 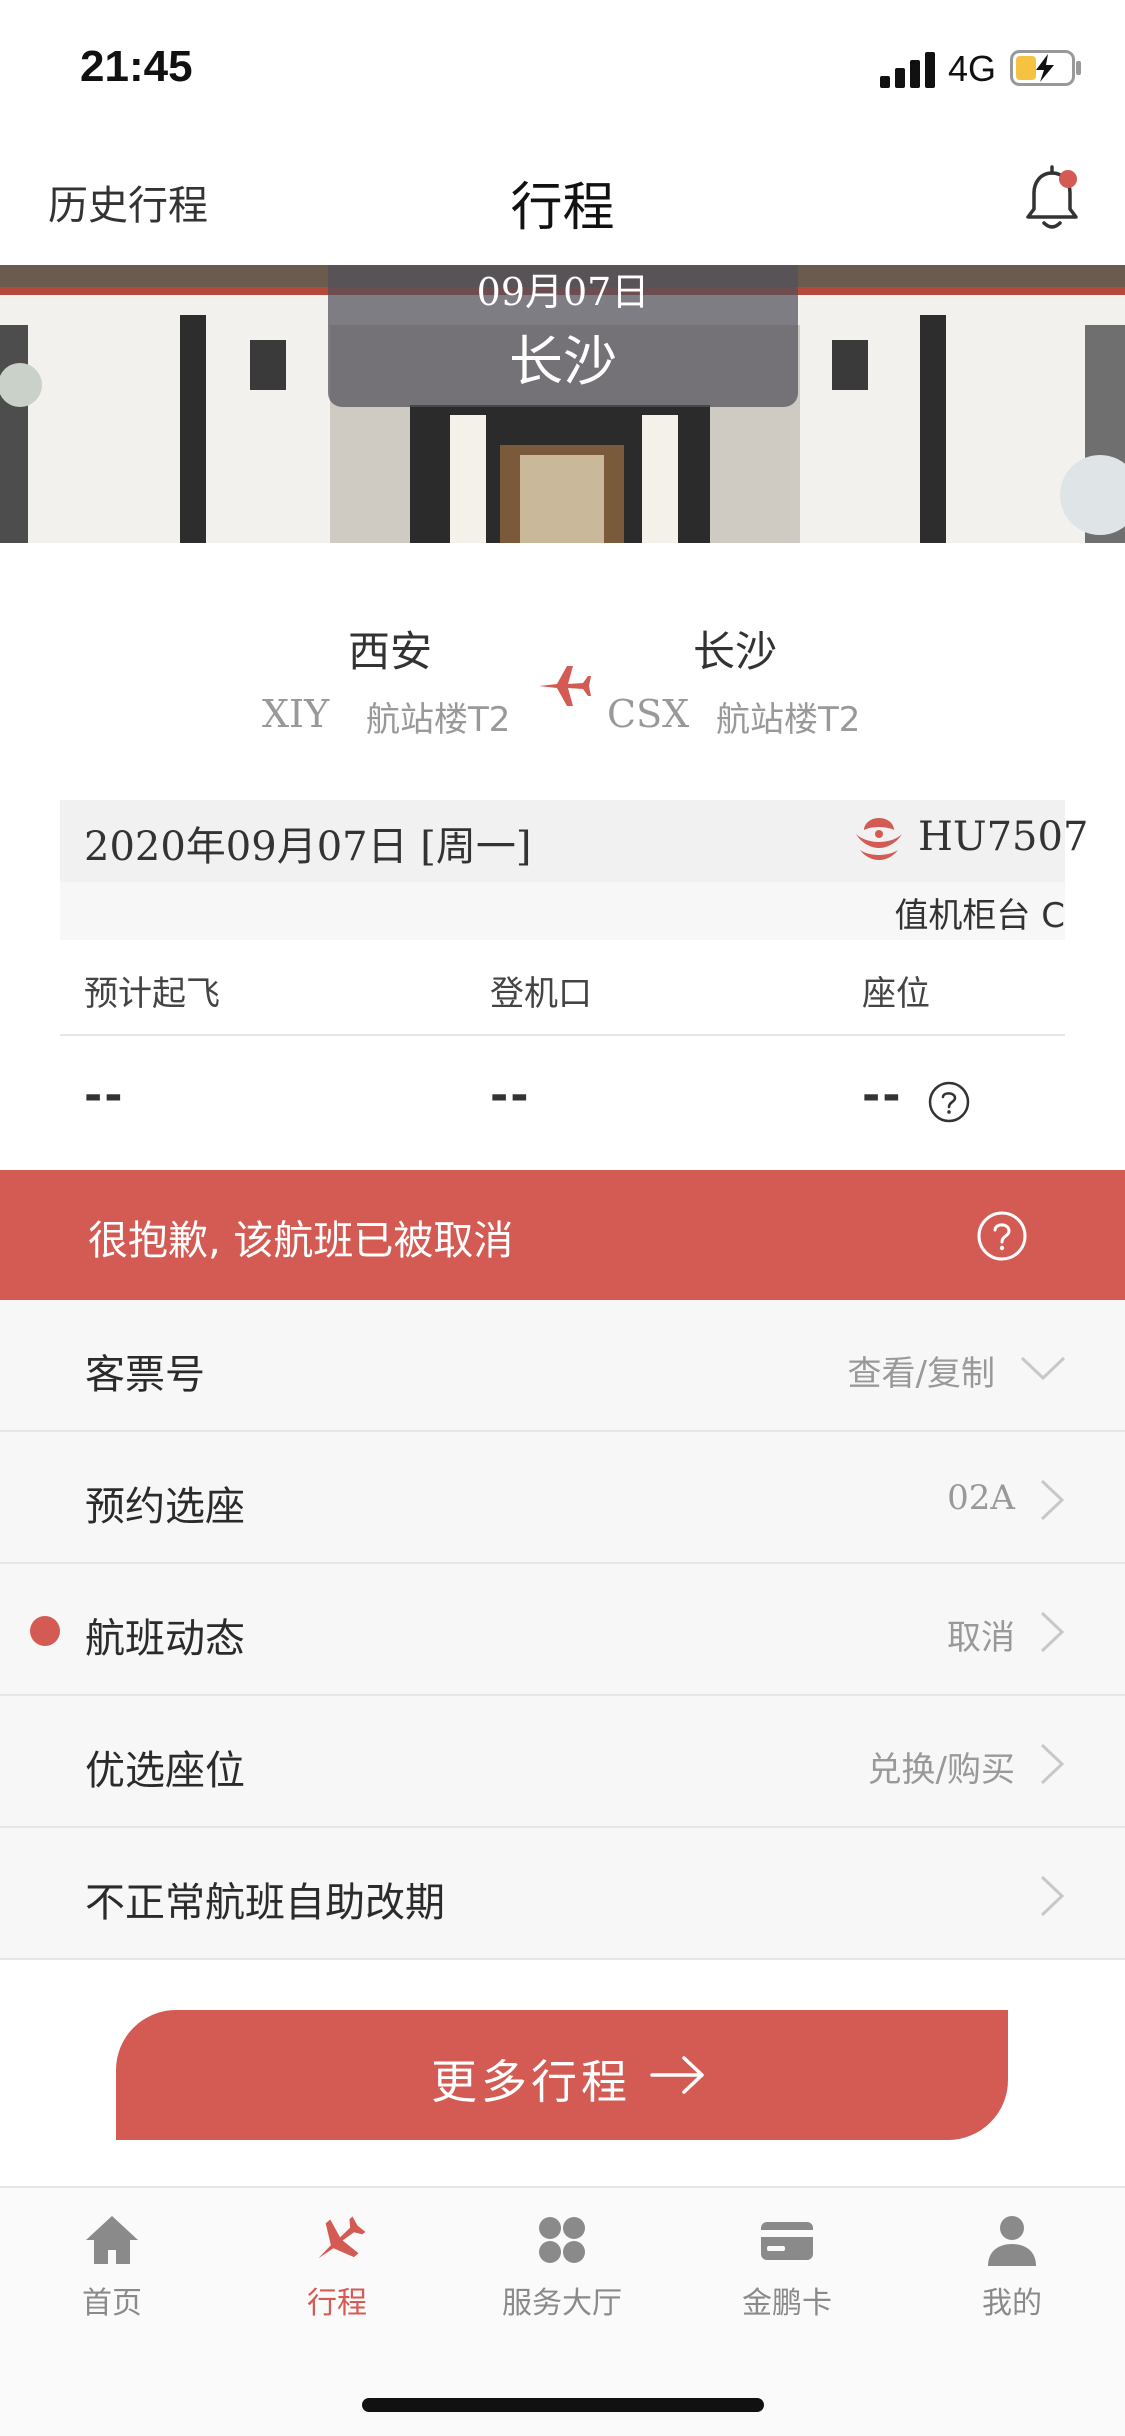 What do you see at coordinates (981, 1498) in the screenshot?
I see `row-value: 02A` at bounding box center [981, 1498].